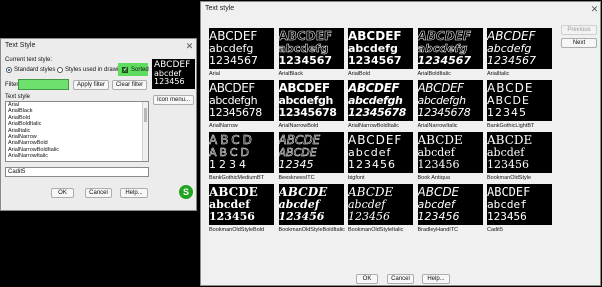 The width and height of the screenshot is (602, 287). I want to click on font-tile-name: BankGothicMediumBT, so click(237, 178).